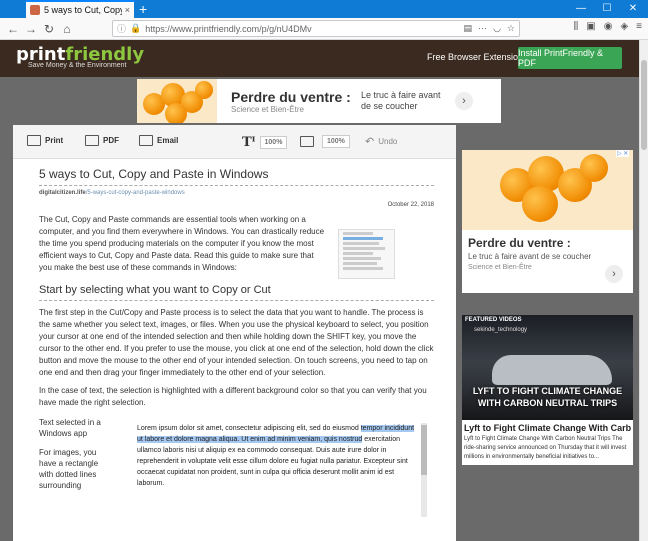 The height and width of the screenshot is (541, 648). I want to click on back-icon: ←, so click(13, 29).